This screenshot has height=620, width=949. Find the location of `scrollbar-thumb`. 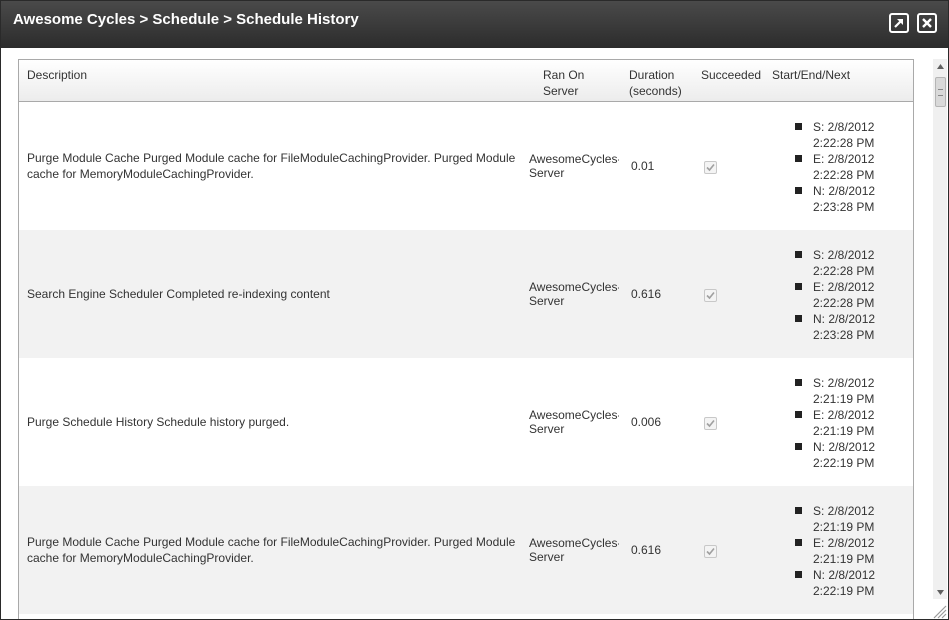

scrollbar-thumb is located at coordinates (940, 92).